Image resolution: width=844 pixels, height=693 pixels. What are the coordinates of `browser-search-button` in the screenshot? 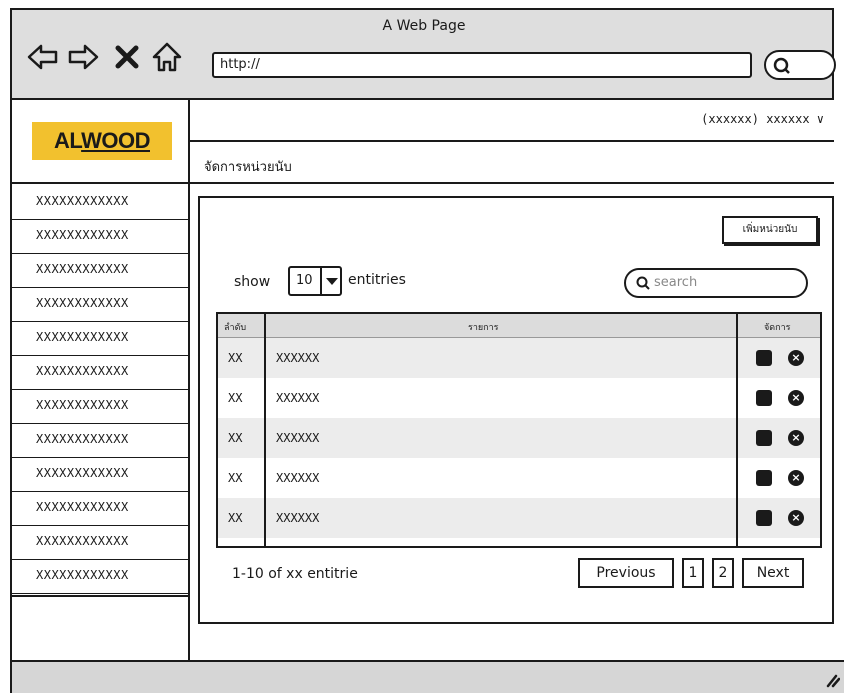 It's located at (800, 65).